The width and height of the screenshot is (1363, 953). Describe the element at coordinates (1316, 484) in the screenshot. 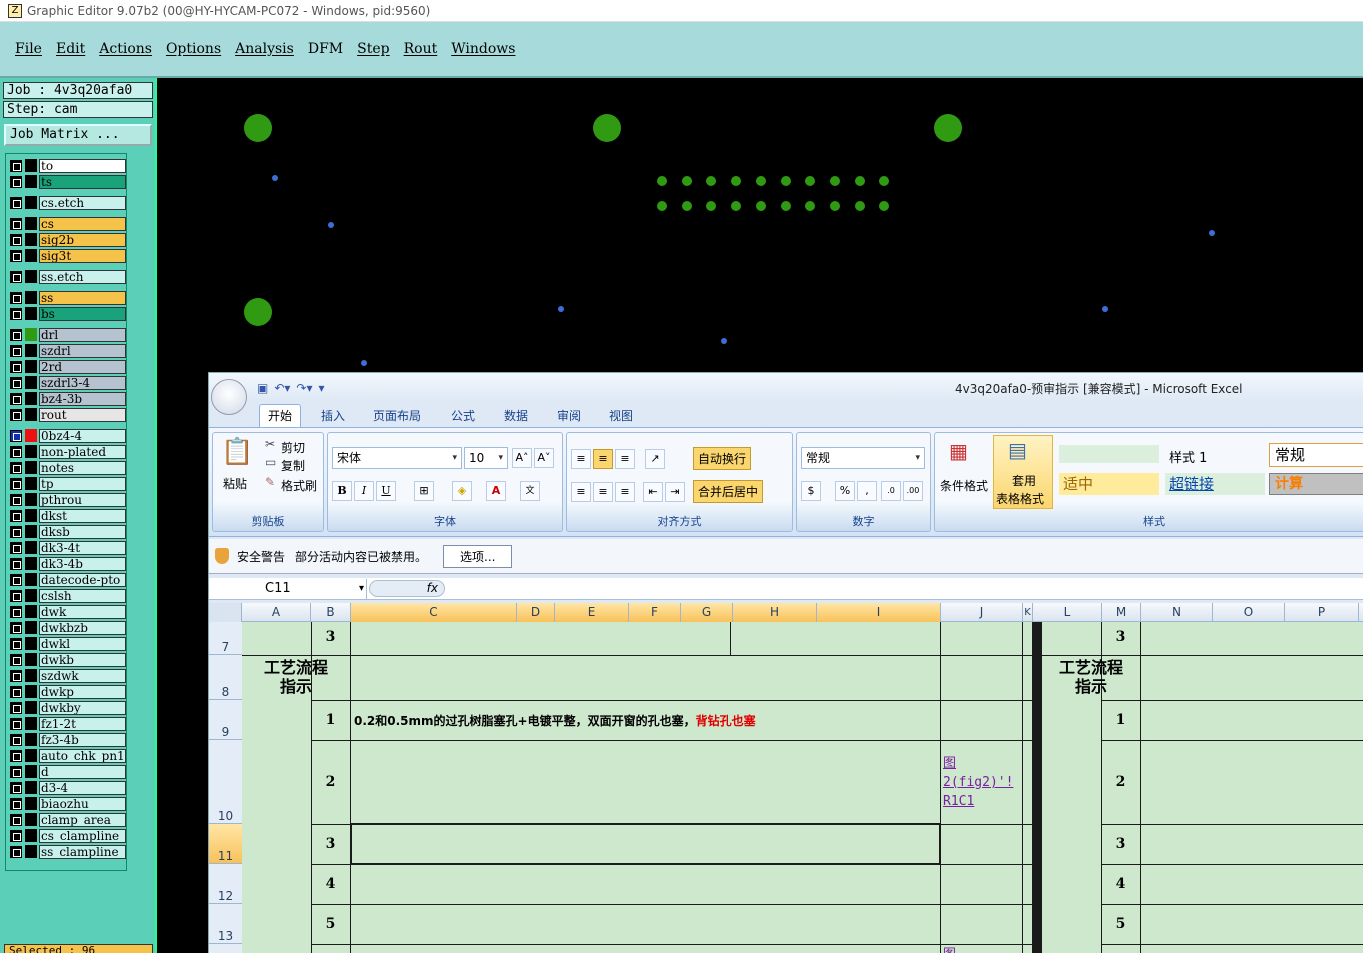

I see `style-calculation-swatch: 计算` at that location.